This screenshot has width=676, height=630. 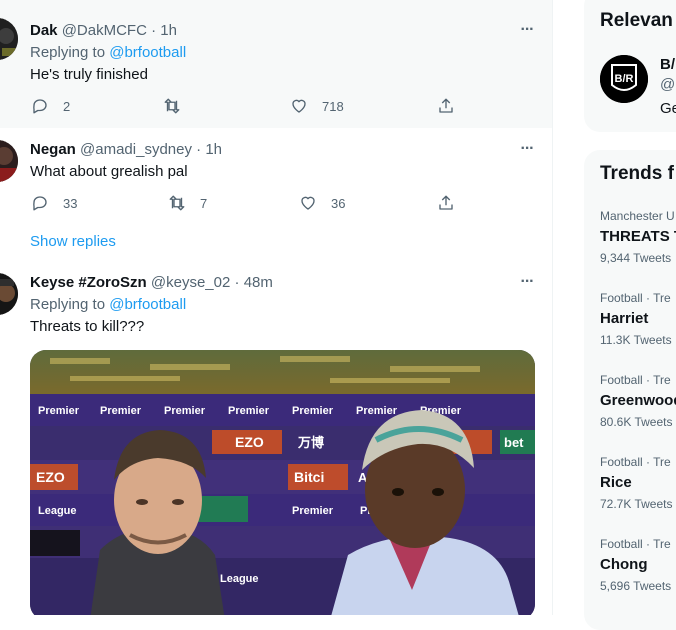 I want to click on trend-tweet-count: 5,696 Tweets, so click(x=636, y=586).